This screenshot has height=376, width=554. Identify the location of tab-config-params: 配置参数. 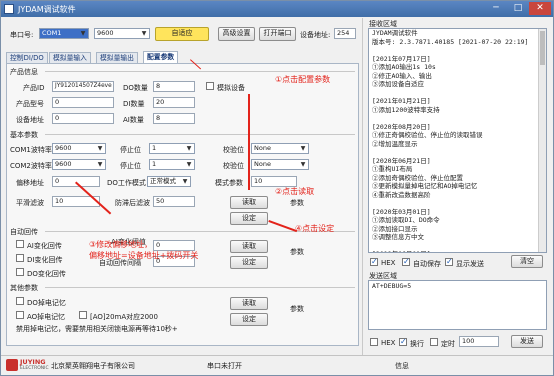
(161, 57).